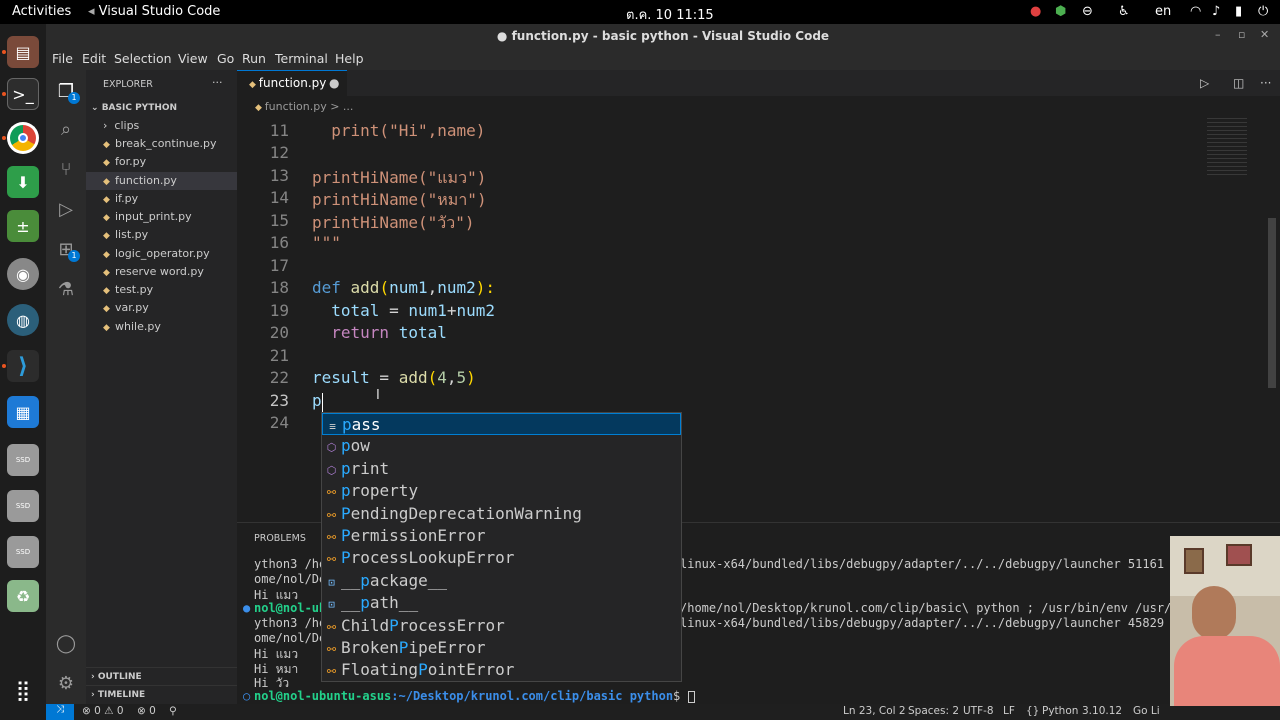 This screenshot has height=720, width=1280. Describe the element at coordinates (1272, 303) in the screenshot. I see `scrollbar` at that location.